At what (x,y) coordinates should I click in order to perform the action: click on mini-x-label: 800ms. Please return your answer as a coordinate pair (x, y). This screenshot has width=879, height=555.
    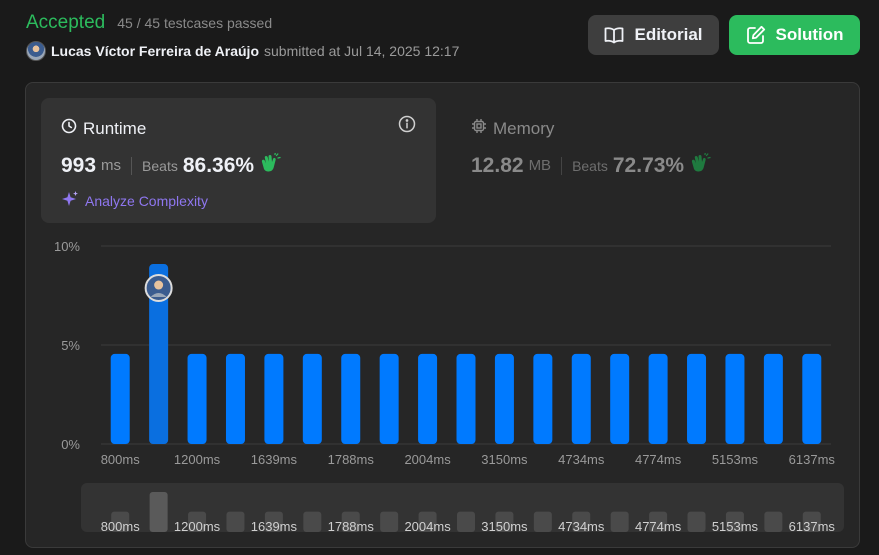
    Looking at the image, I should click on (121, 526).